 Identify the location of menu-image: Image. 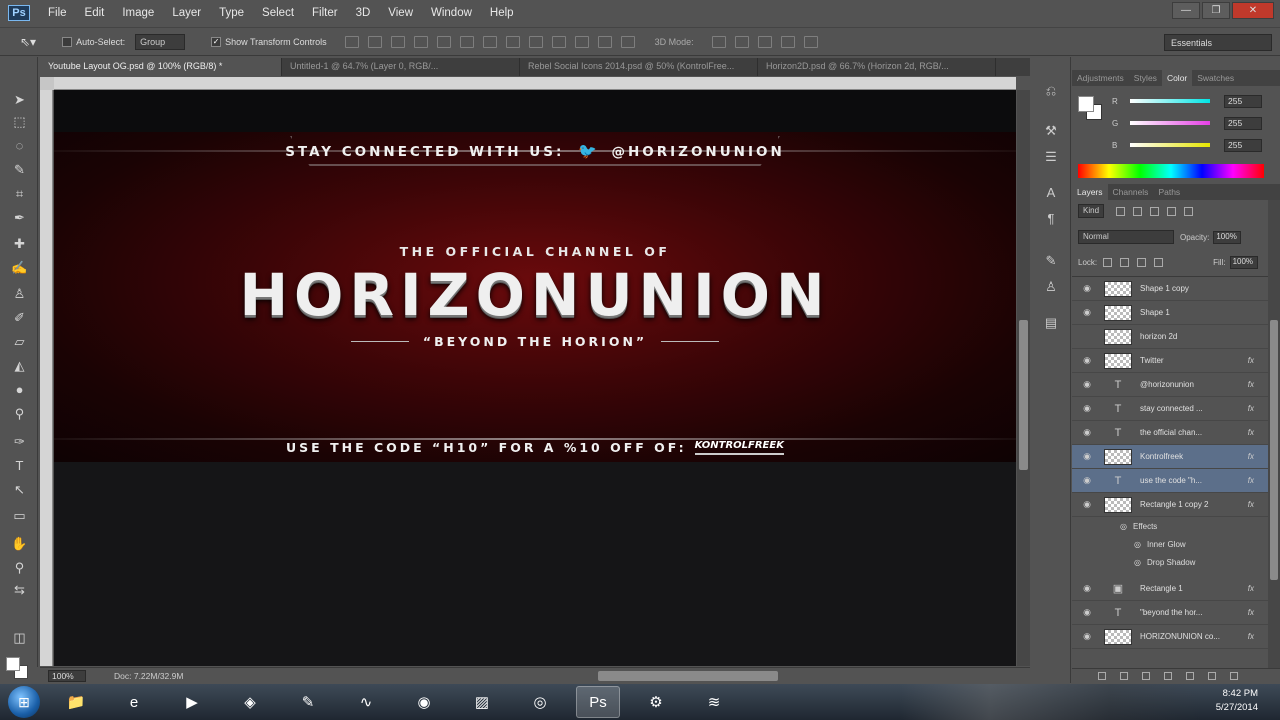
(138, 13).